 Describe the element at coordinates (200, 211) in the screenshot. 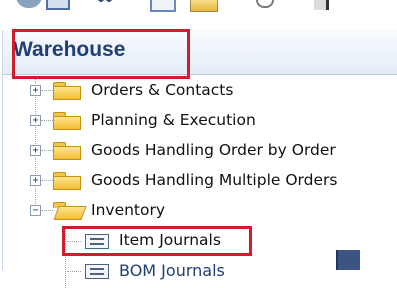

I see `tree-item-inventory: − Inventory` at that location.